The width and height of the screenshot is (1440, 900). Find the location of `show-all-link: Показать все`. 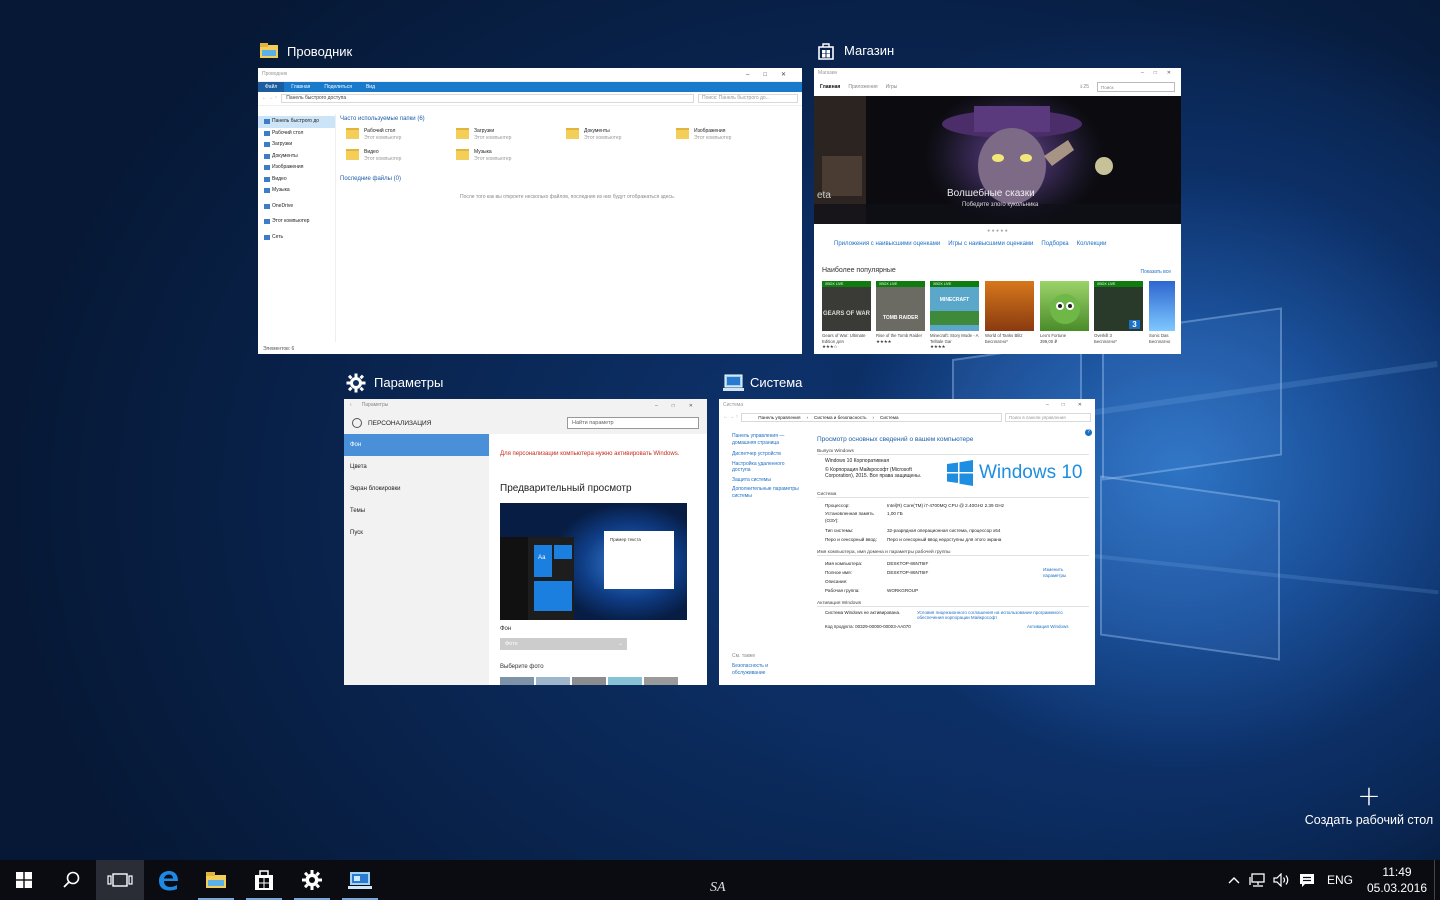

show-all-link: Показать все is located at coordinates (1155, 272).